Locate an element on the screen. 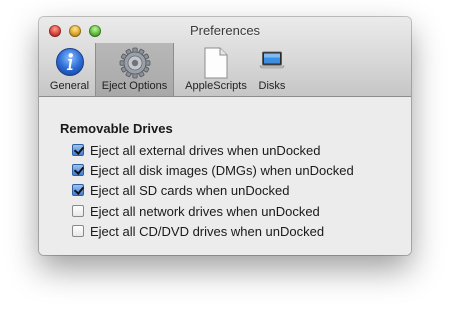  toolbar-item-applescripts: AppleScripts is located at coordinates (216, 69).